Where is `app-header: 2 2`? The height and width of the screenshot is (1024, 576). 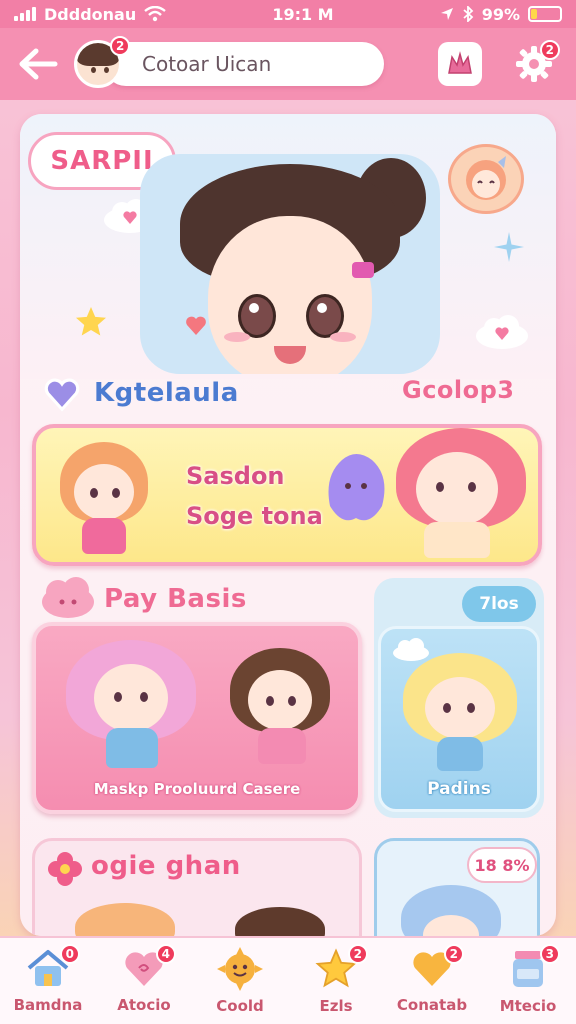 app-header: 2 2 is located at coordinates (288, 64).